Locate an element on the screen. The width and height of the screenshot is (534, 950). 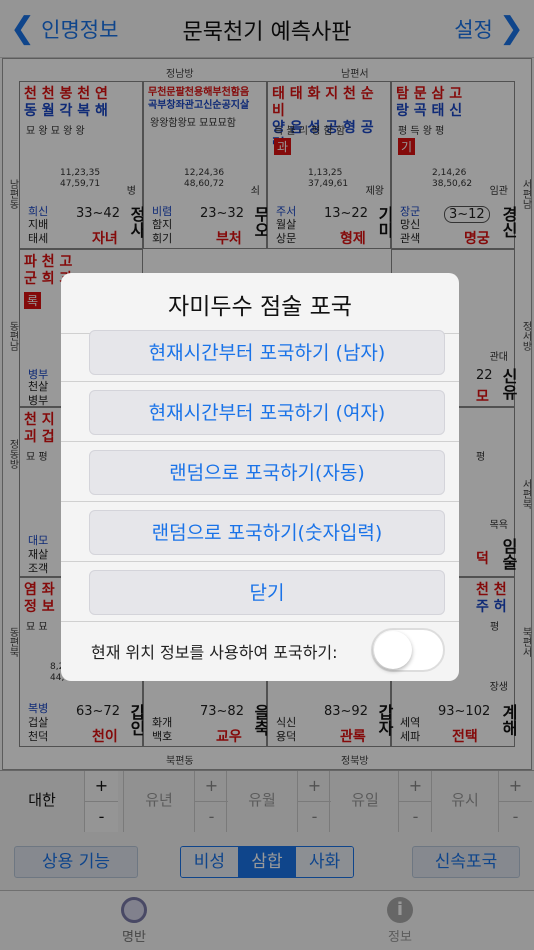
random-auto-button: 랜덤으로 포국하기(자동) is located at coordinates (267, 472).